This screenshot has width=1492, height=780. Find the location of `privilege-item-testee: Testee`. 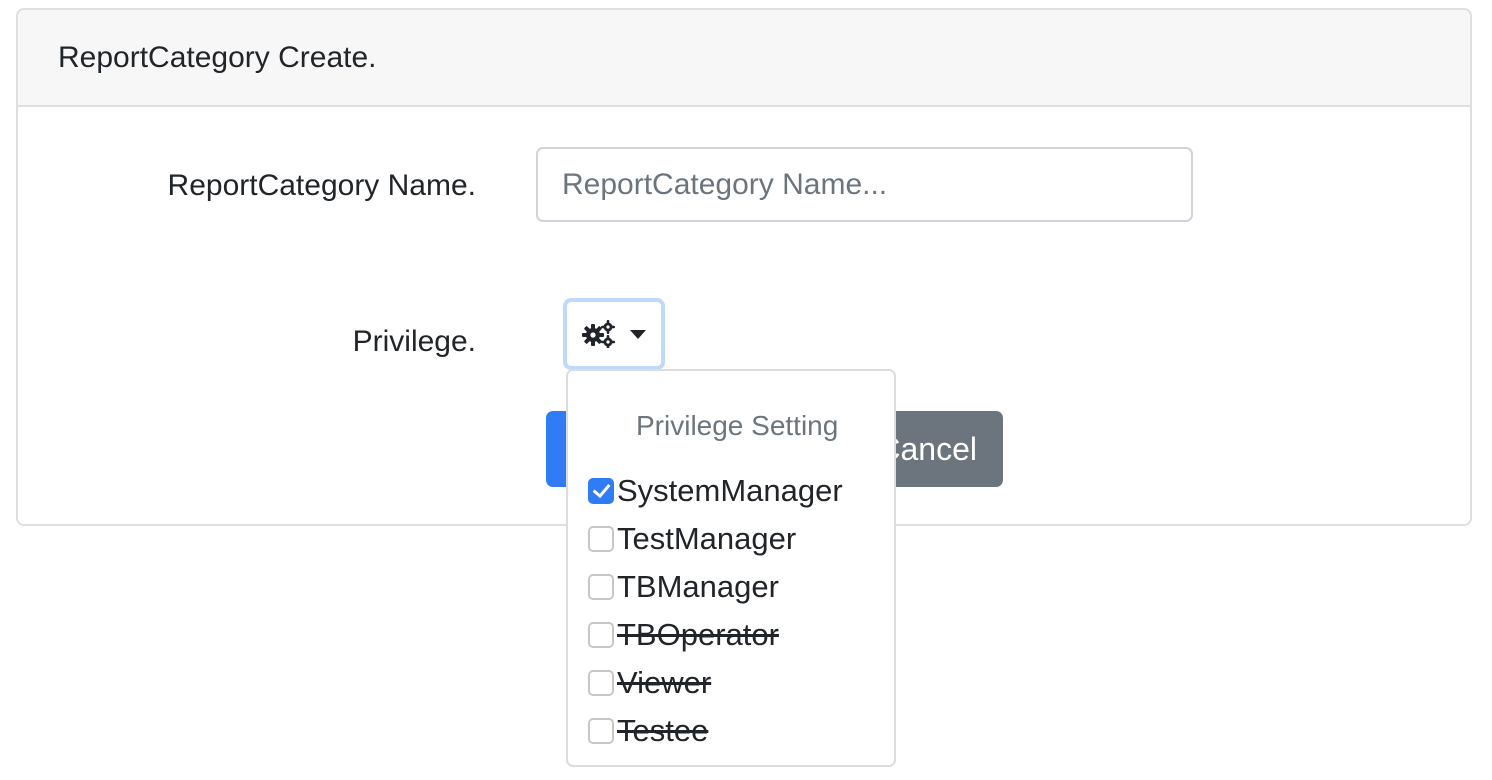

privilege-item-testee: Testee is located at coordinates (715, 731).